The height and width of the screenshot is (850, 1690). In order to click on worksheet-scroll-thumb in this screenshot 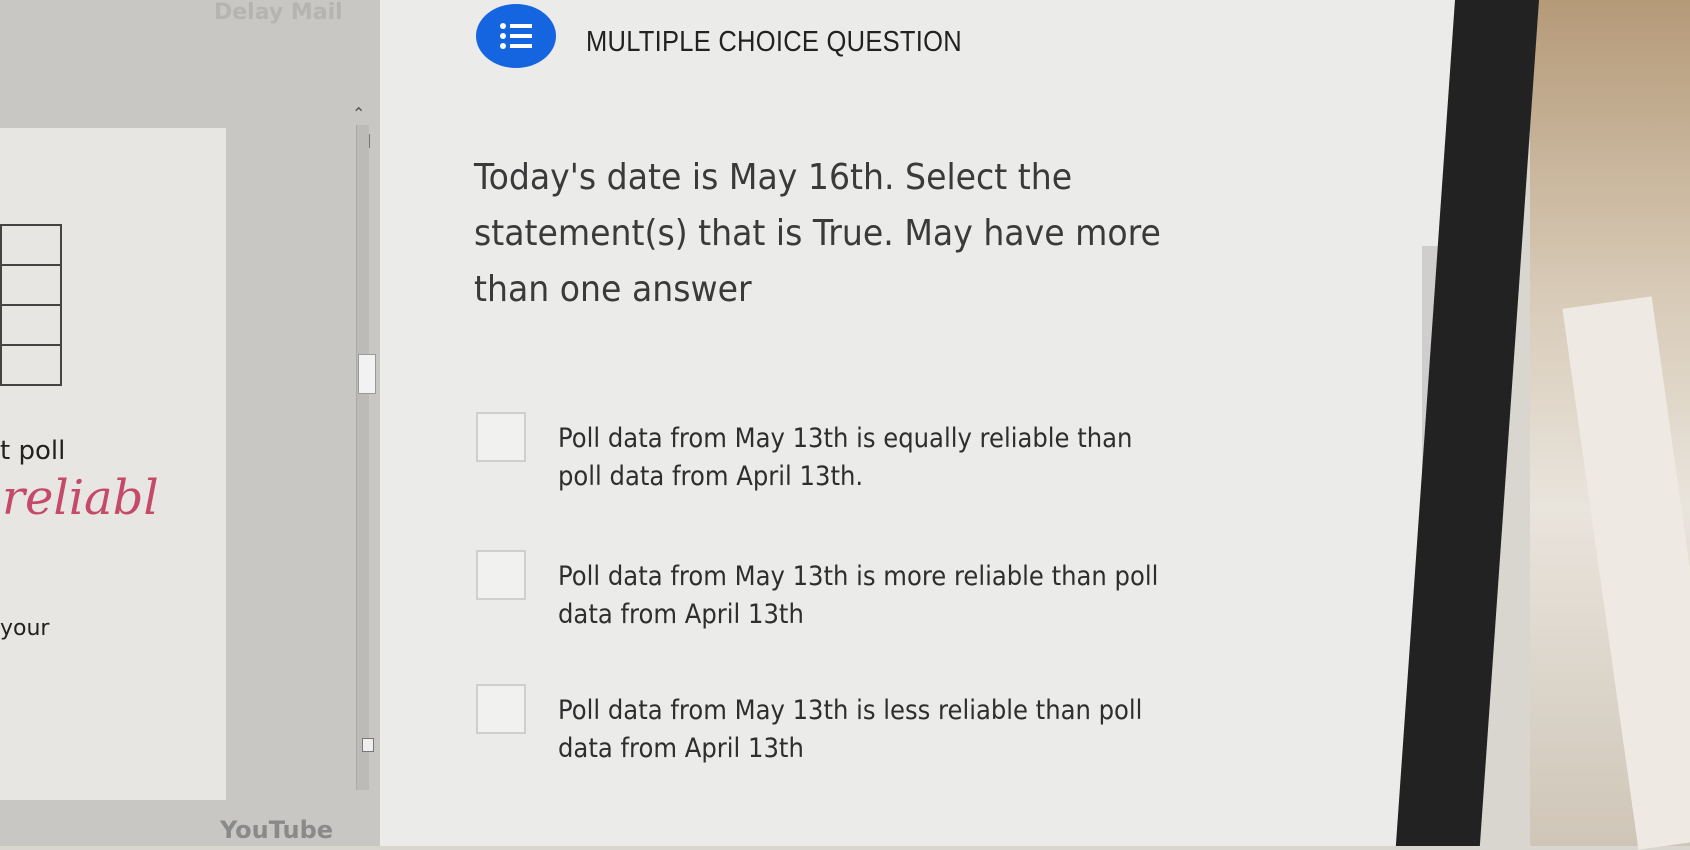, I will do `click(367, 374)`.